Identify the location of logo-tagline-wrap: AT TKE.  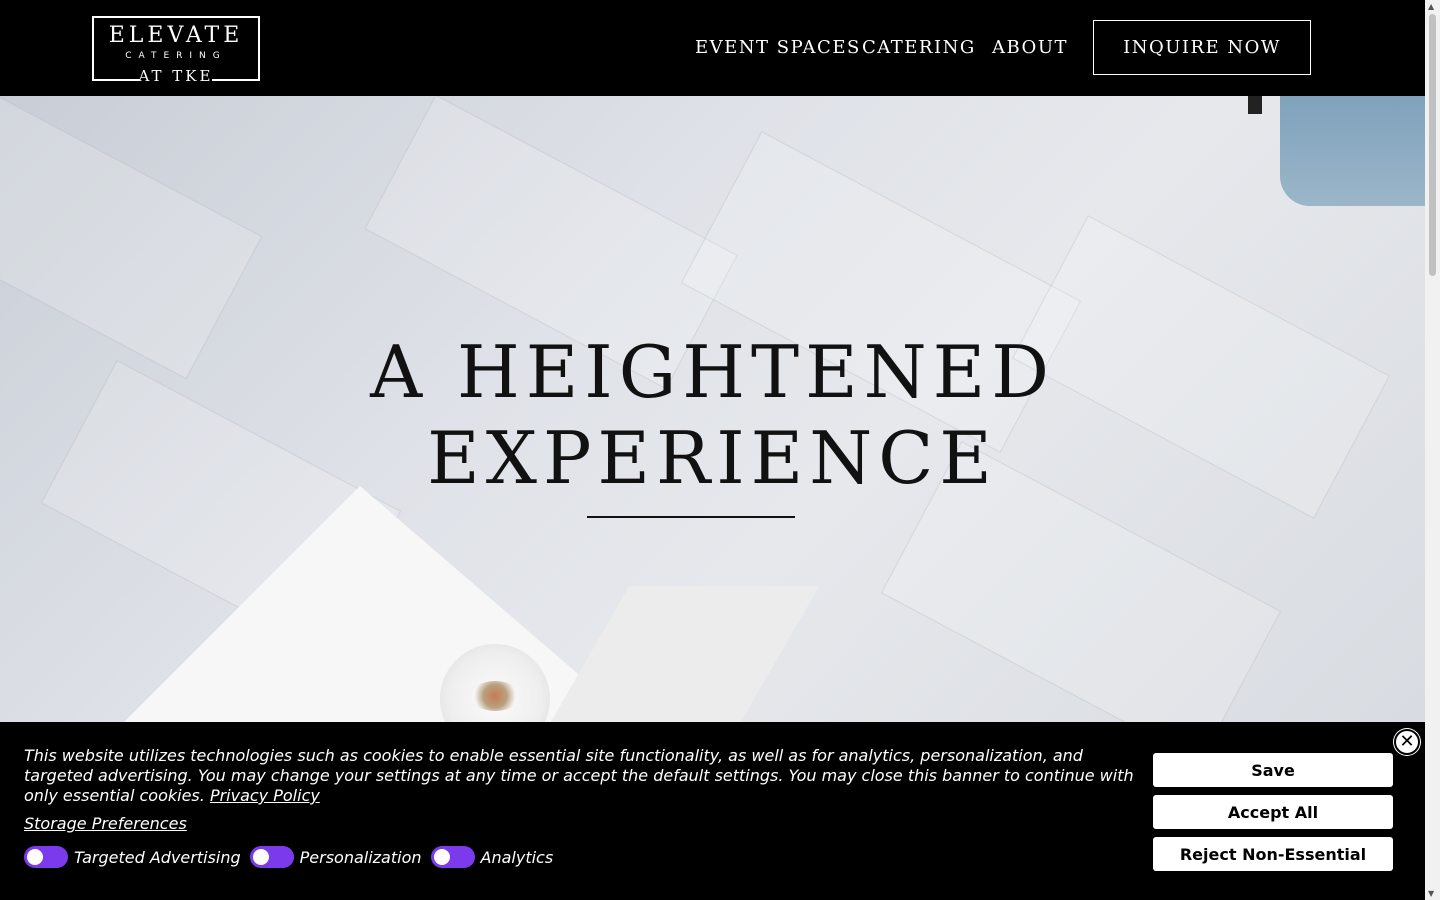
(176, 75).